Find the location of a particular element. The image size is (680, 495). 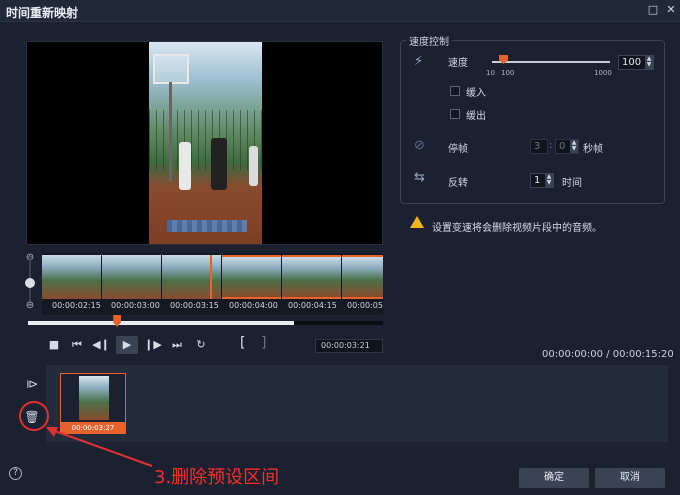

freeze-seconds-input: 3 is located at coordinates (539, 146).